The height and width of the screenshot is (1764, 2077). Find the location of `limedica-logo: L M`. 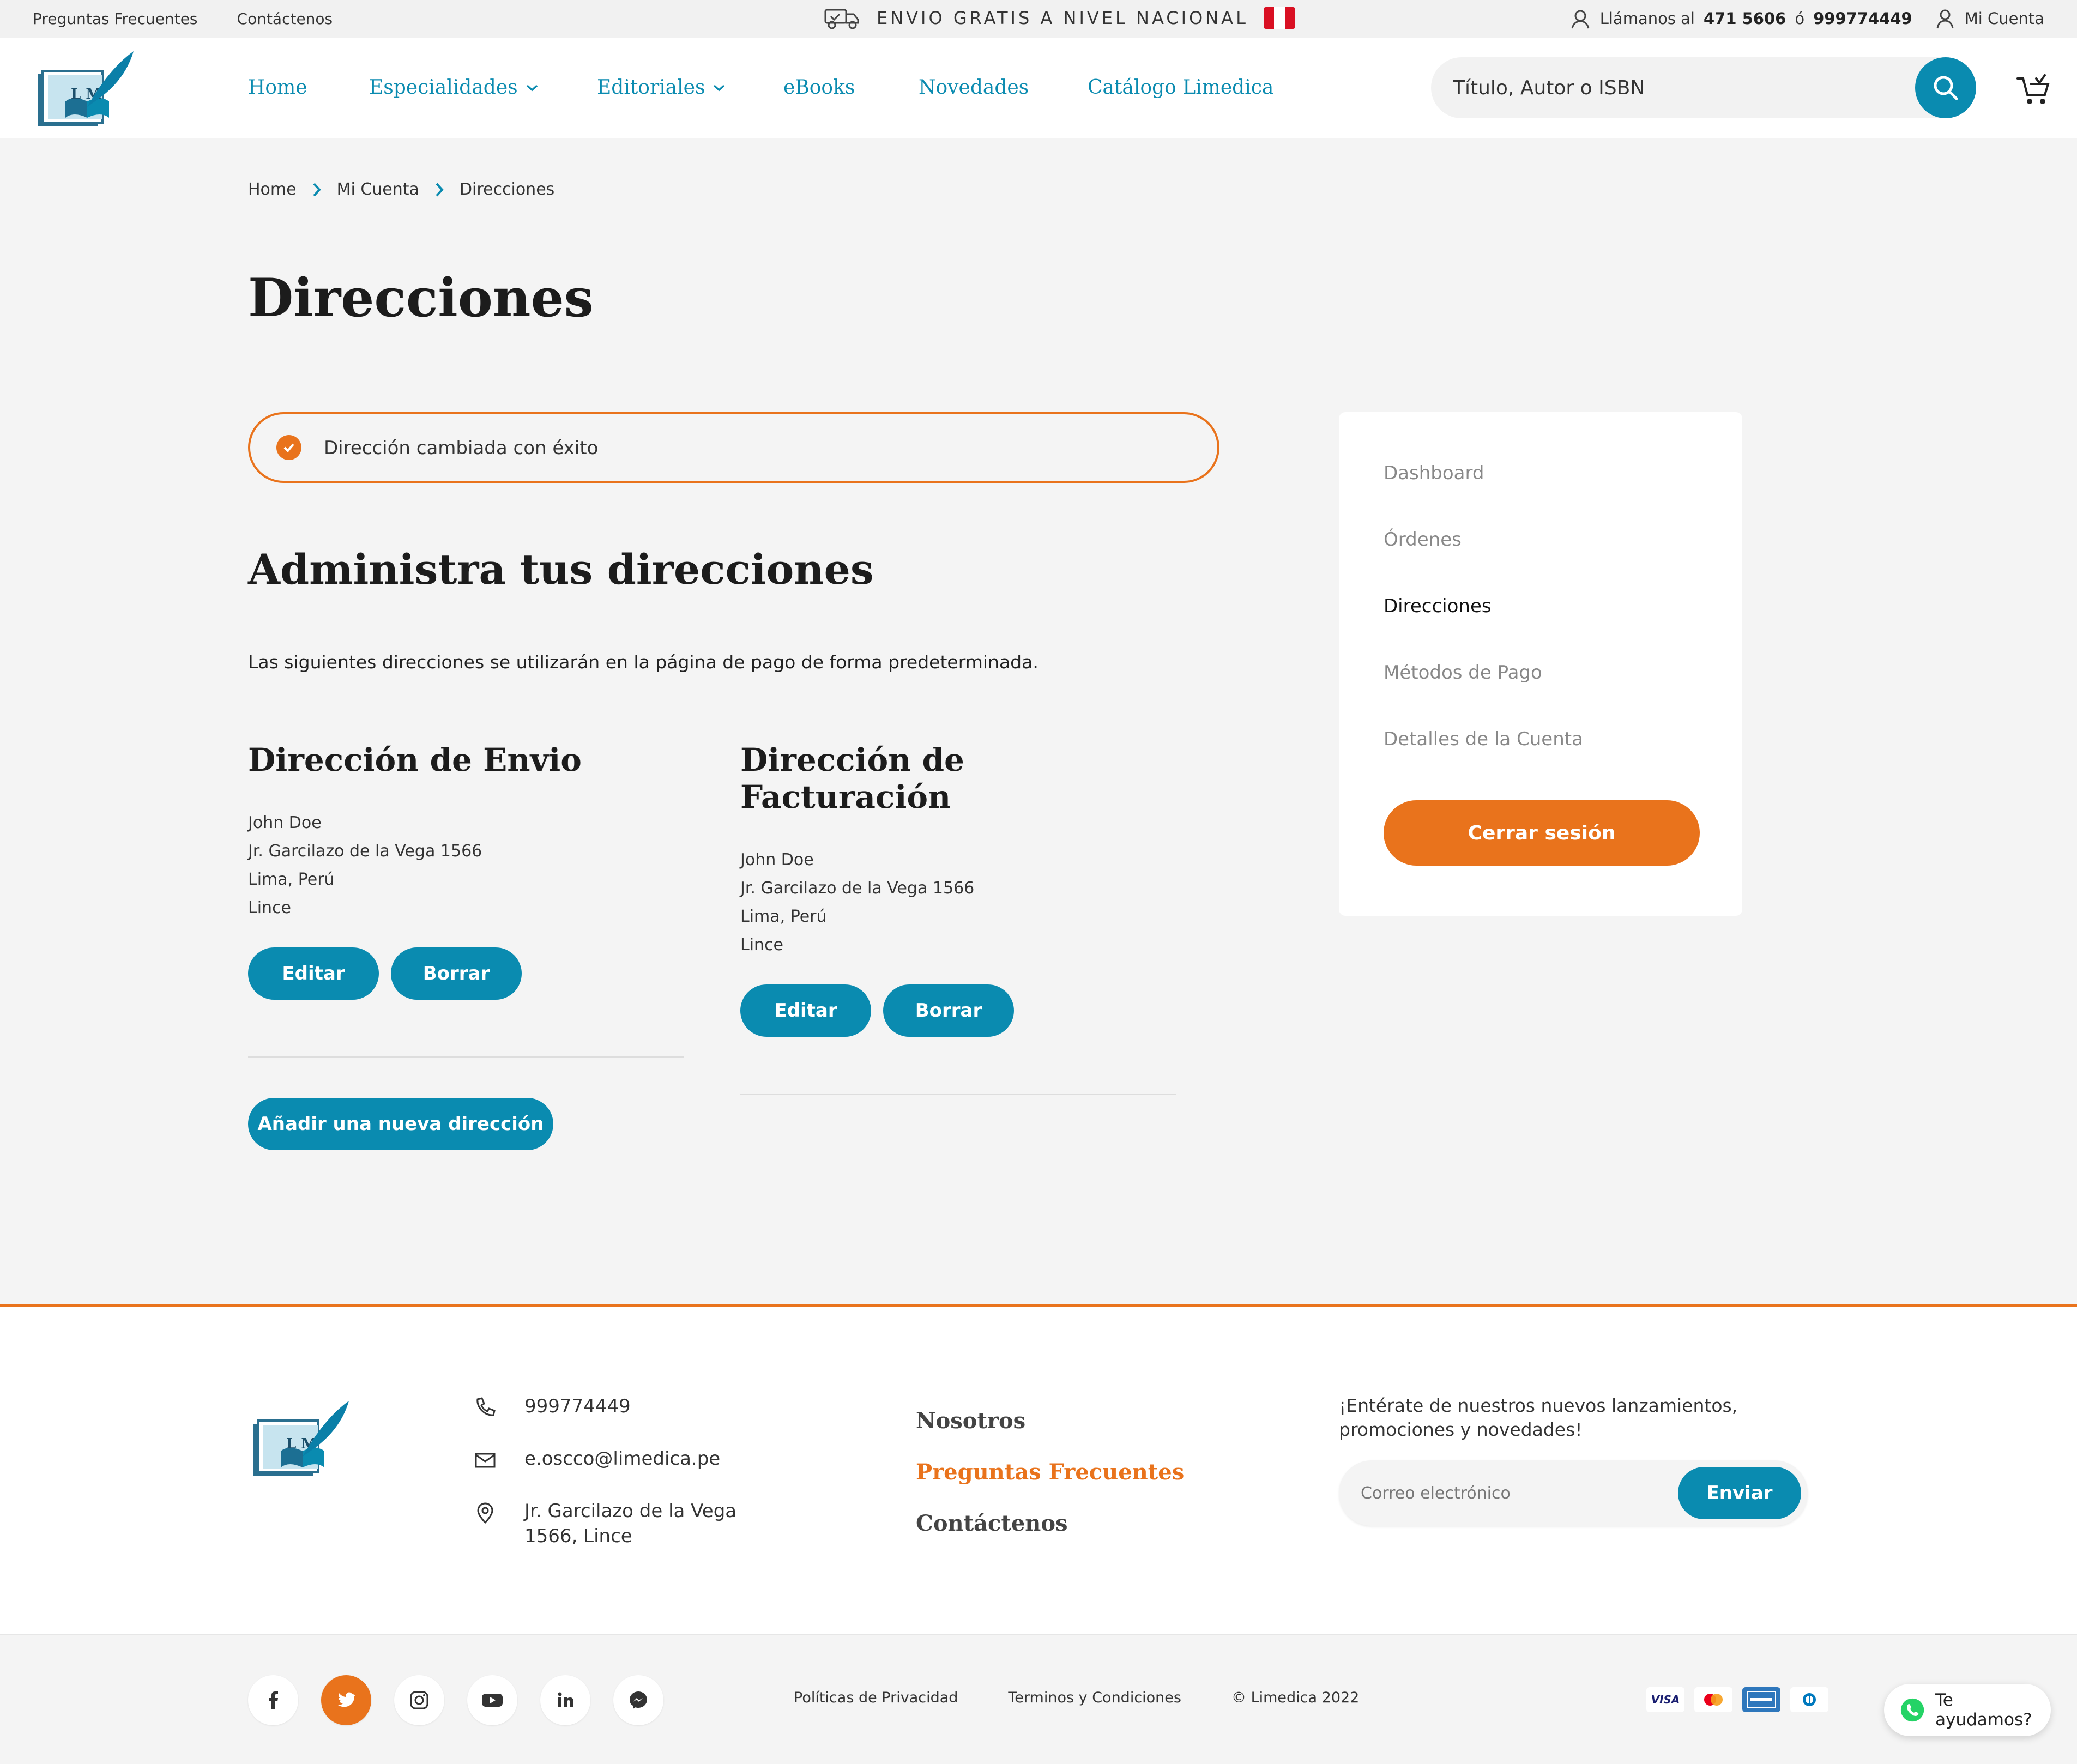

limedica-logo: L M is located at coordinates (84, 90).